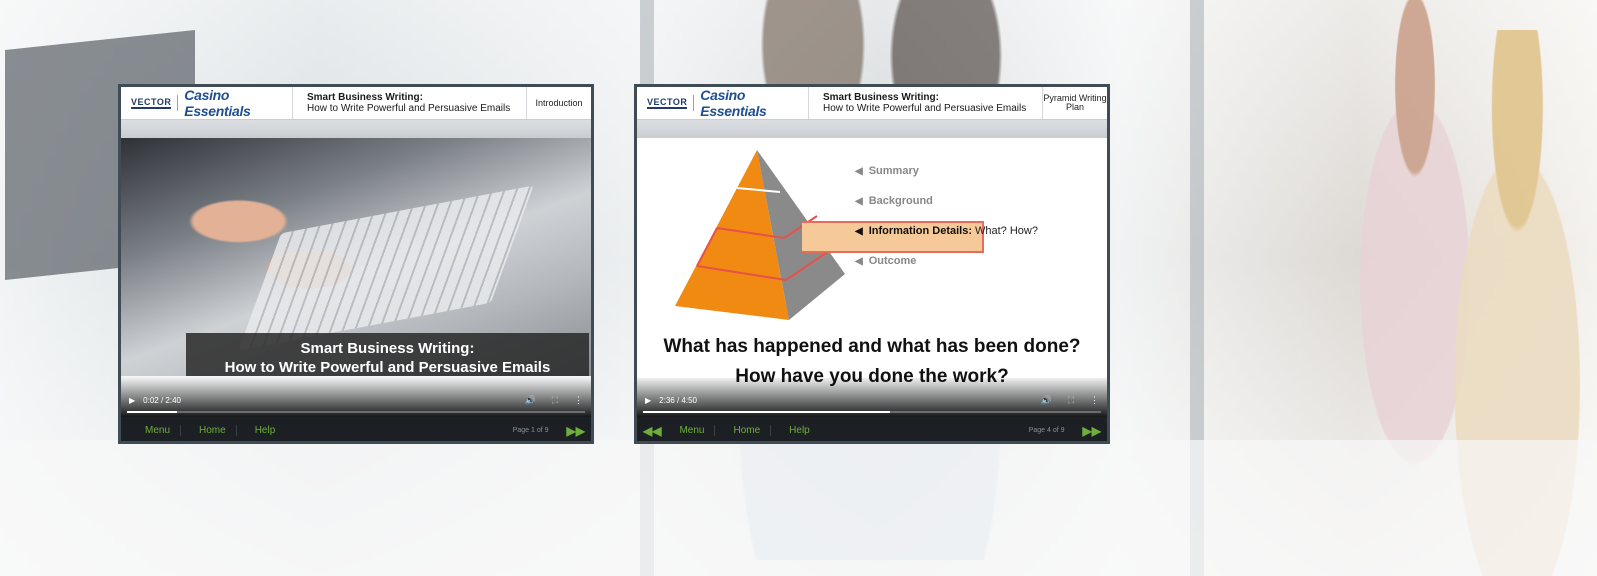 The image size is (1597, 576). What do you see at coordinates (920, 231) in the screenshot?
I see `legend-label: Information Details:` at bounding box center [920, 231].